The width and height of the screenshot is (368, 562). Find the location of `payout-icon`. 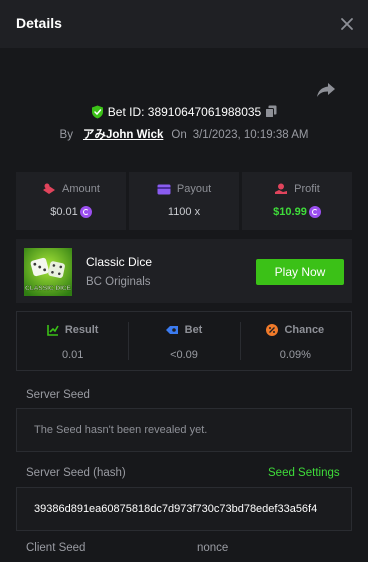

payout-icon is located at coordinates (164, 189).